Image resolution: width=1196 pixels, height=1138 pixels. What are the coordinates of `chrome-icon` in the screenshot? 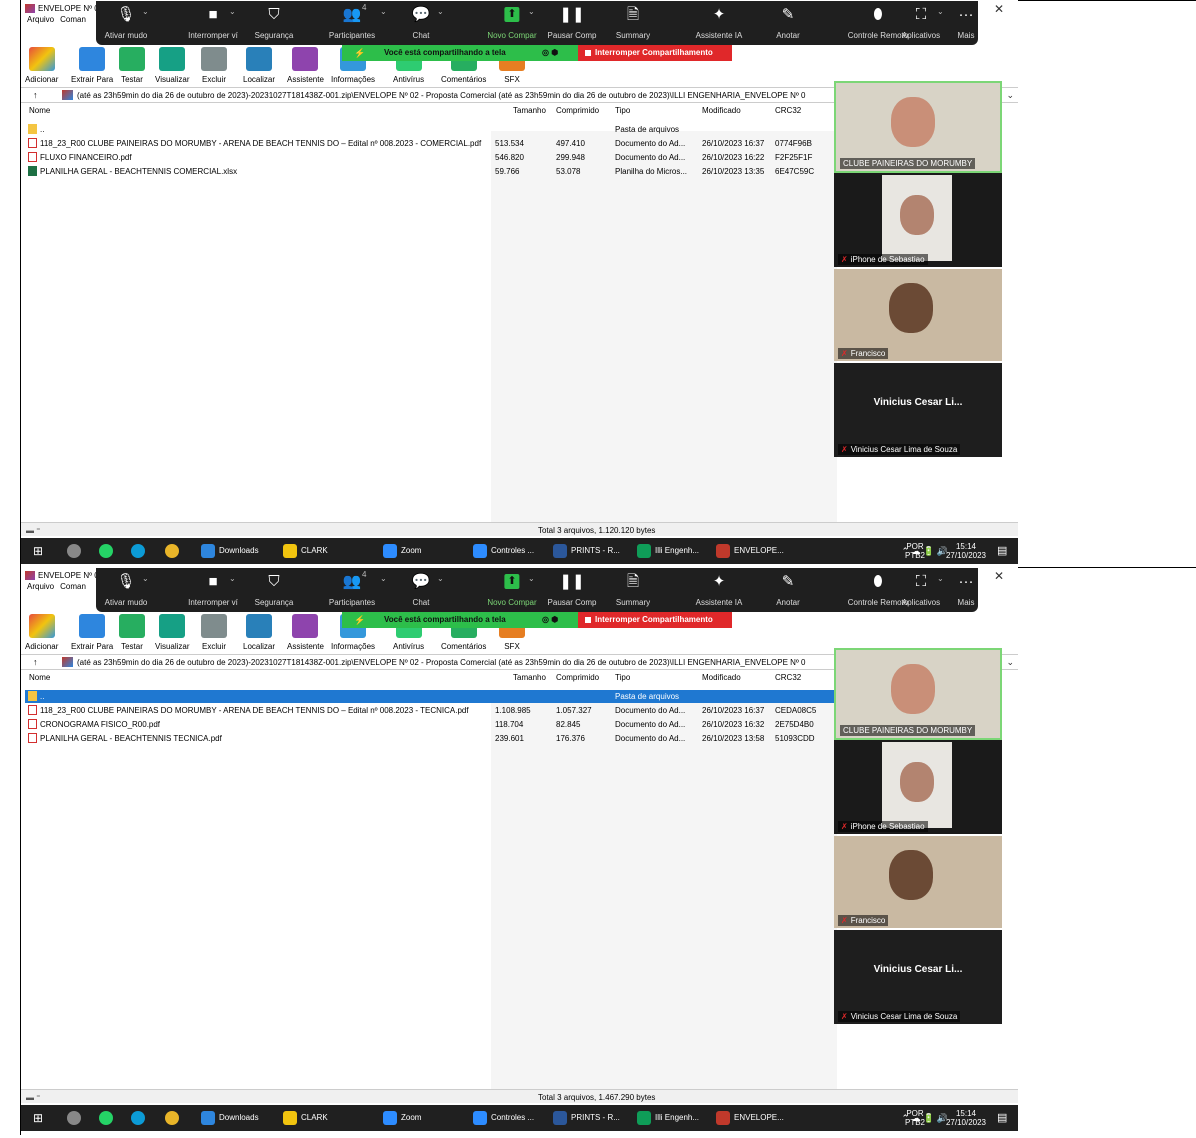 It's located at (174, 1118).